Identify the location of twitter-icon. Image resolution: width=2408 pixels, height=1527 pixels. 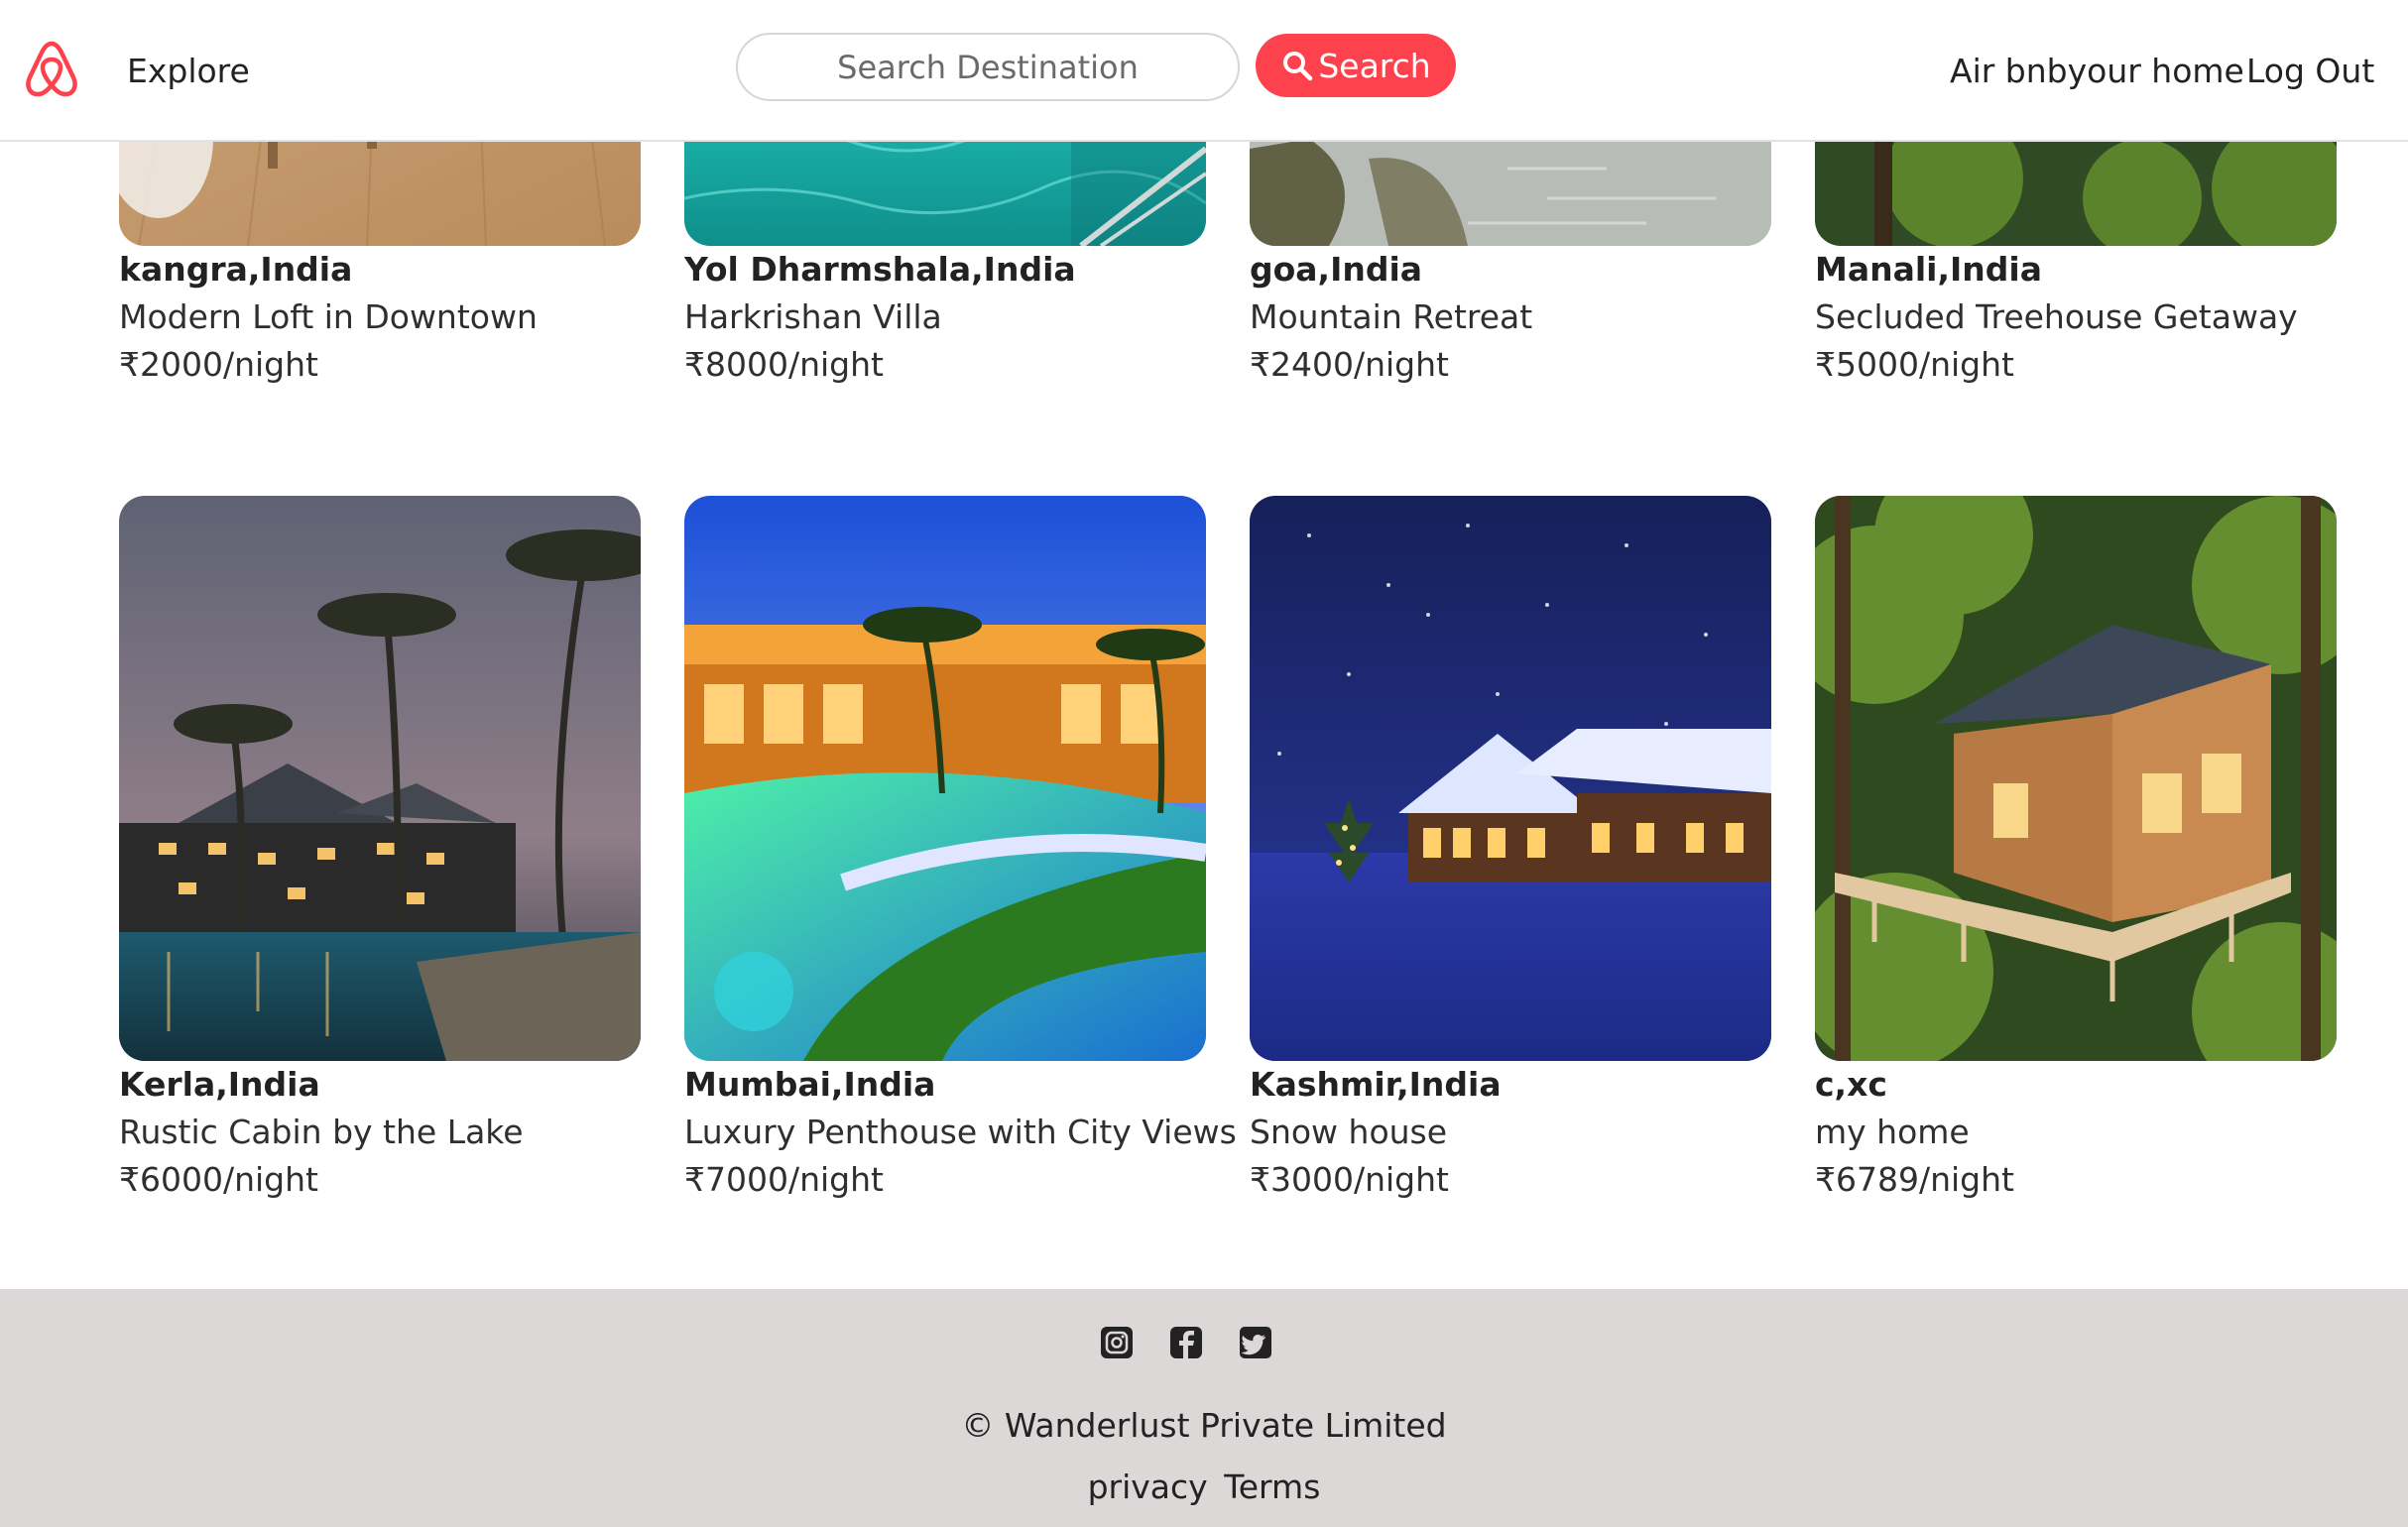
(1255, 1342).